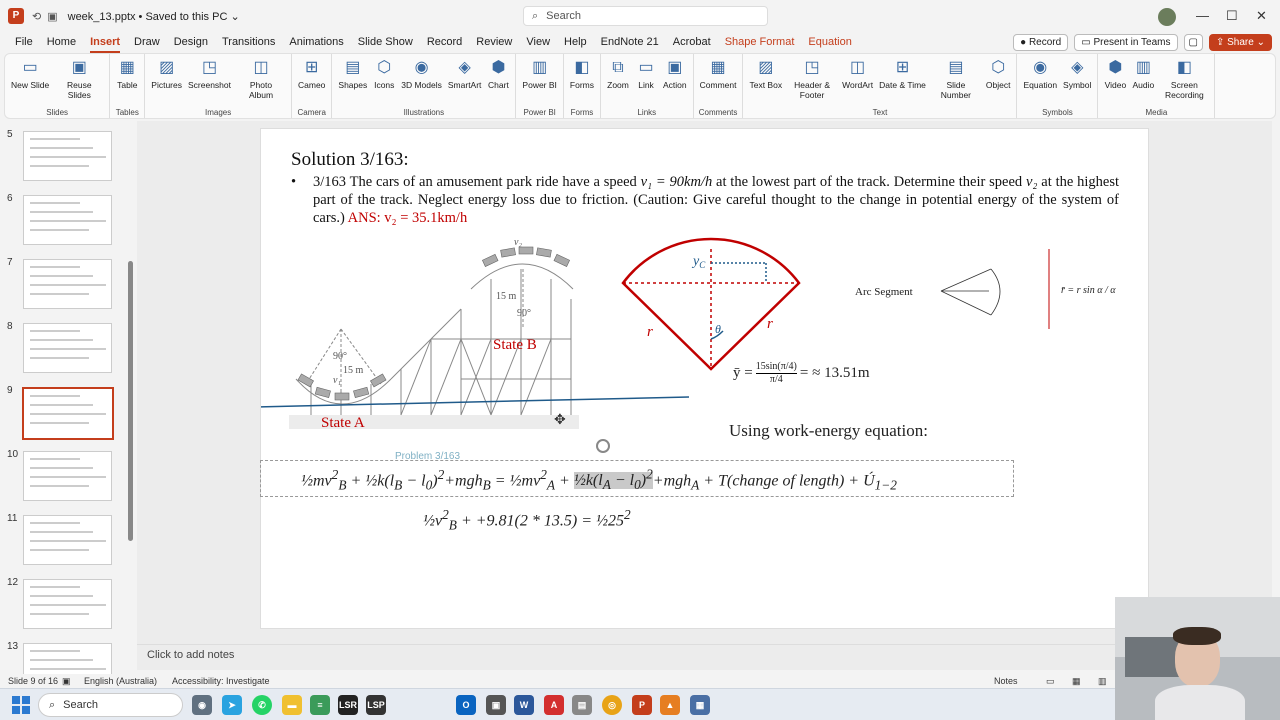 The height and width of the screenshot is (720, 1280). What do you see at coordinates (350, 160) in the screenshot?
I see `slide-title: Solution 3/163:` at bounding box center [350, 160].